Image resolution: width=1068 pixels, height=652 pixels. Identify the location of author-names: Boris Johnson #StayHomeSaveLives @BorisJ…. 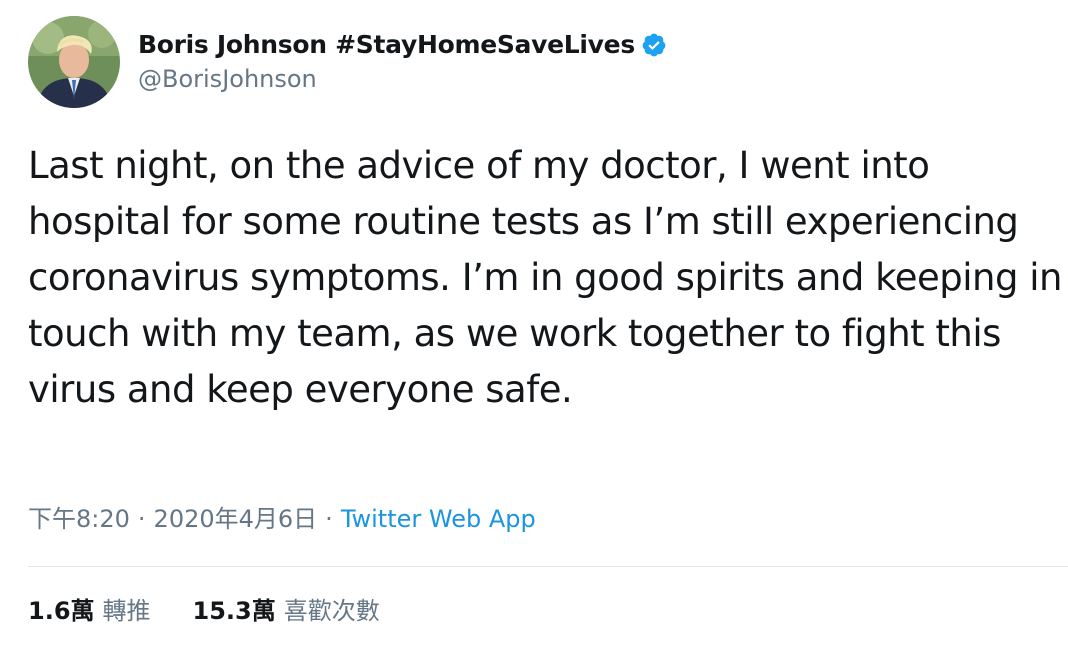
(402, 62).